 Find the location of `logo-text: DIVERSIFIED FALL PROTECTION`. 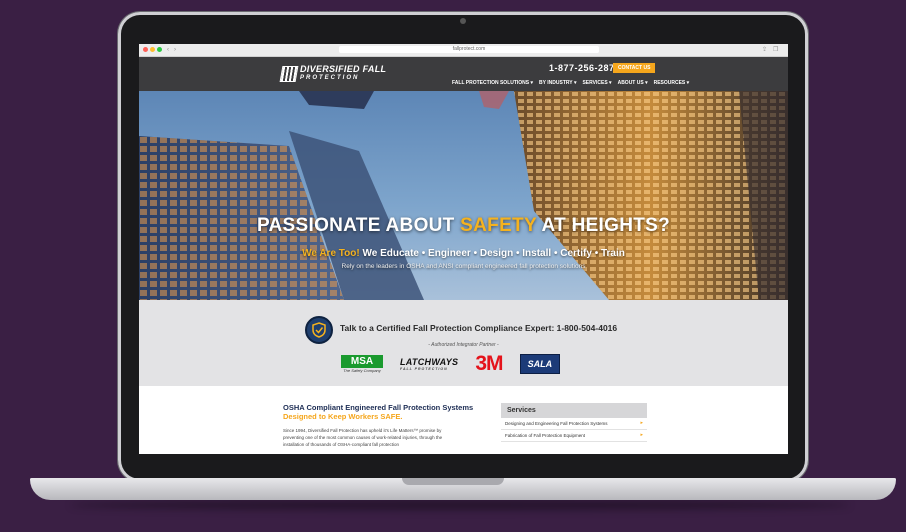

logo-text: DIVERSIFIED FALL PROTECTION is located at coordinates (343, 74).